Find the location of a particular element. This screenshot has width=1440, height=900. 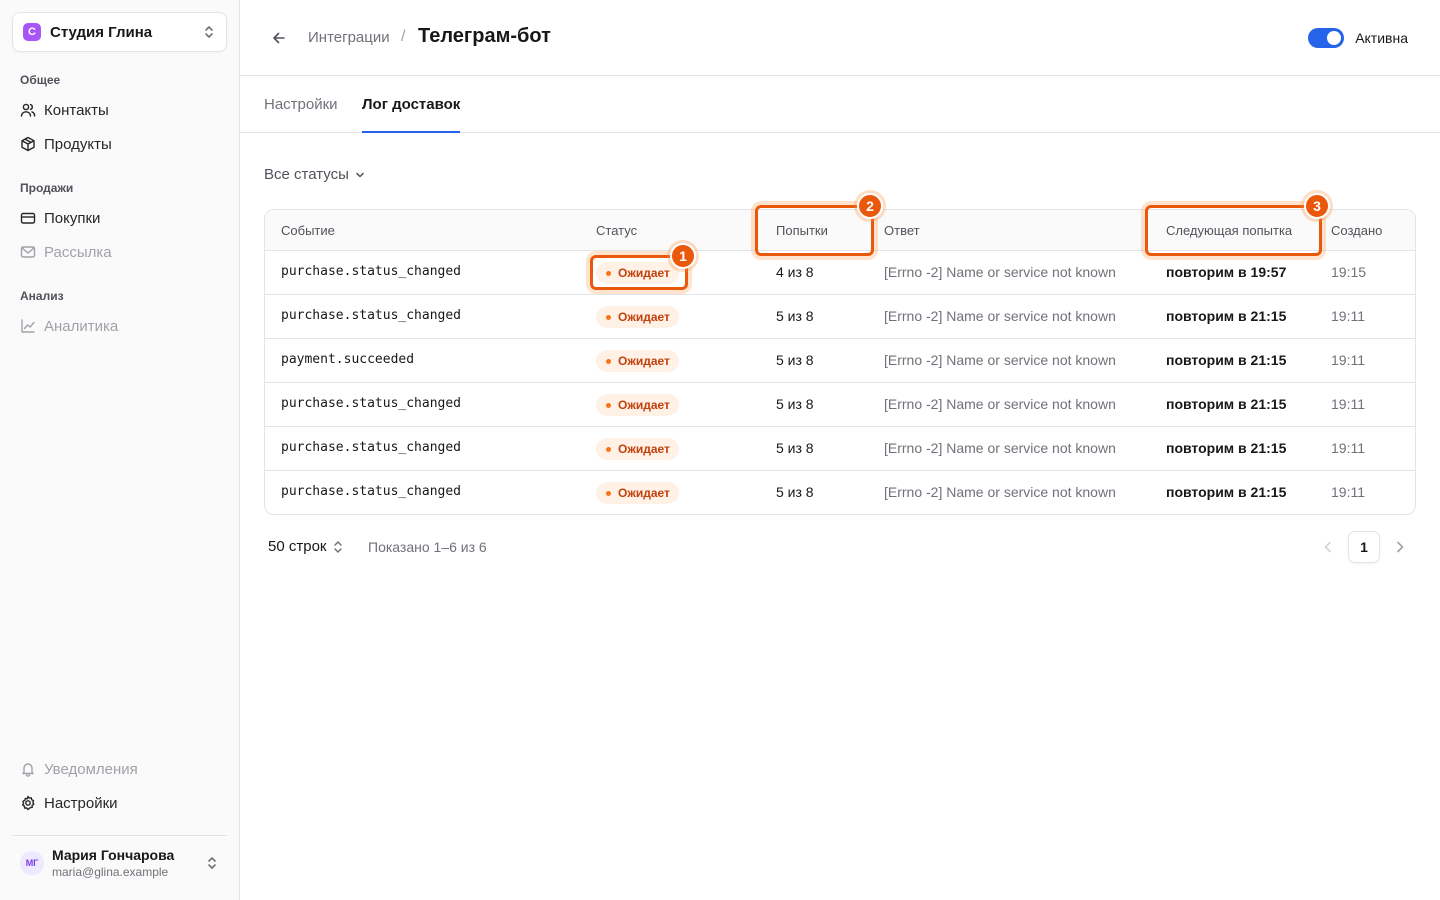

marker-1: 1 is located at coordinates (683, 256).